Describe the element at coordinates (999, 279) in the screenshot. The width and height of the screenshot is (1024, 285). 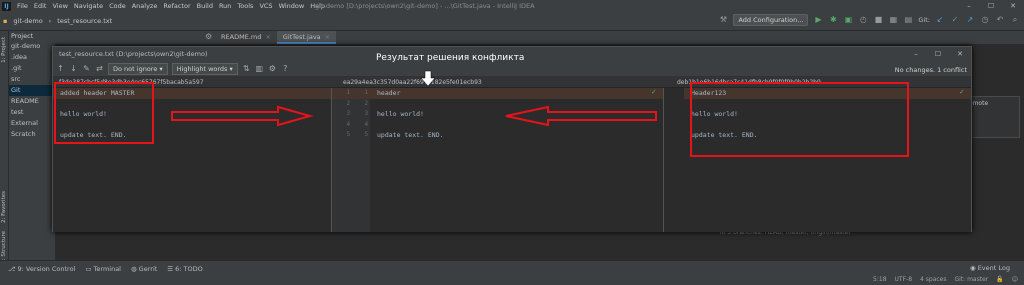
I see `lock-icon: 🔓` at that location.